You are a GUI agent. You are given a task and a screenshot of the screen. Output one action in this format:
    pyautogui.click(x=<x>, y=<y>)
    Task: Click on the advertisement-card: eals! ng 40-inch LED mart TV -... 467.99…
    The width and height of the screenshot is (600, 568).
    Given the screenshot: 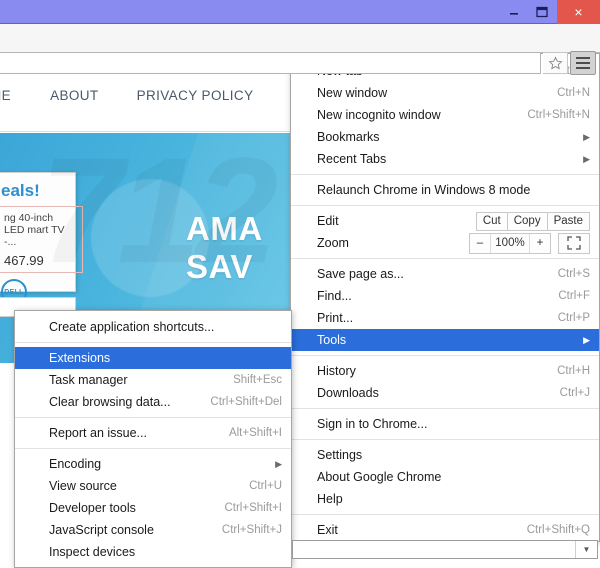 What is the action you would take?
    pyautogui.click(x=41, y=238)
    